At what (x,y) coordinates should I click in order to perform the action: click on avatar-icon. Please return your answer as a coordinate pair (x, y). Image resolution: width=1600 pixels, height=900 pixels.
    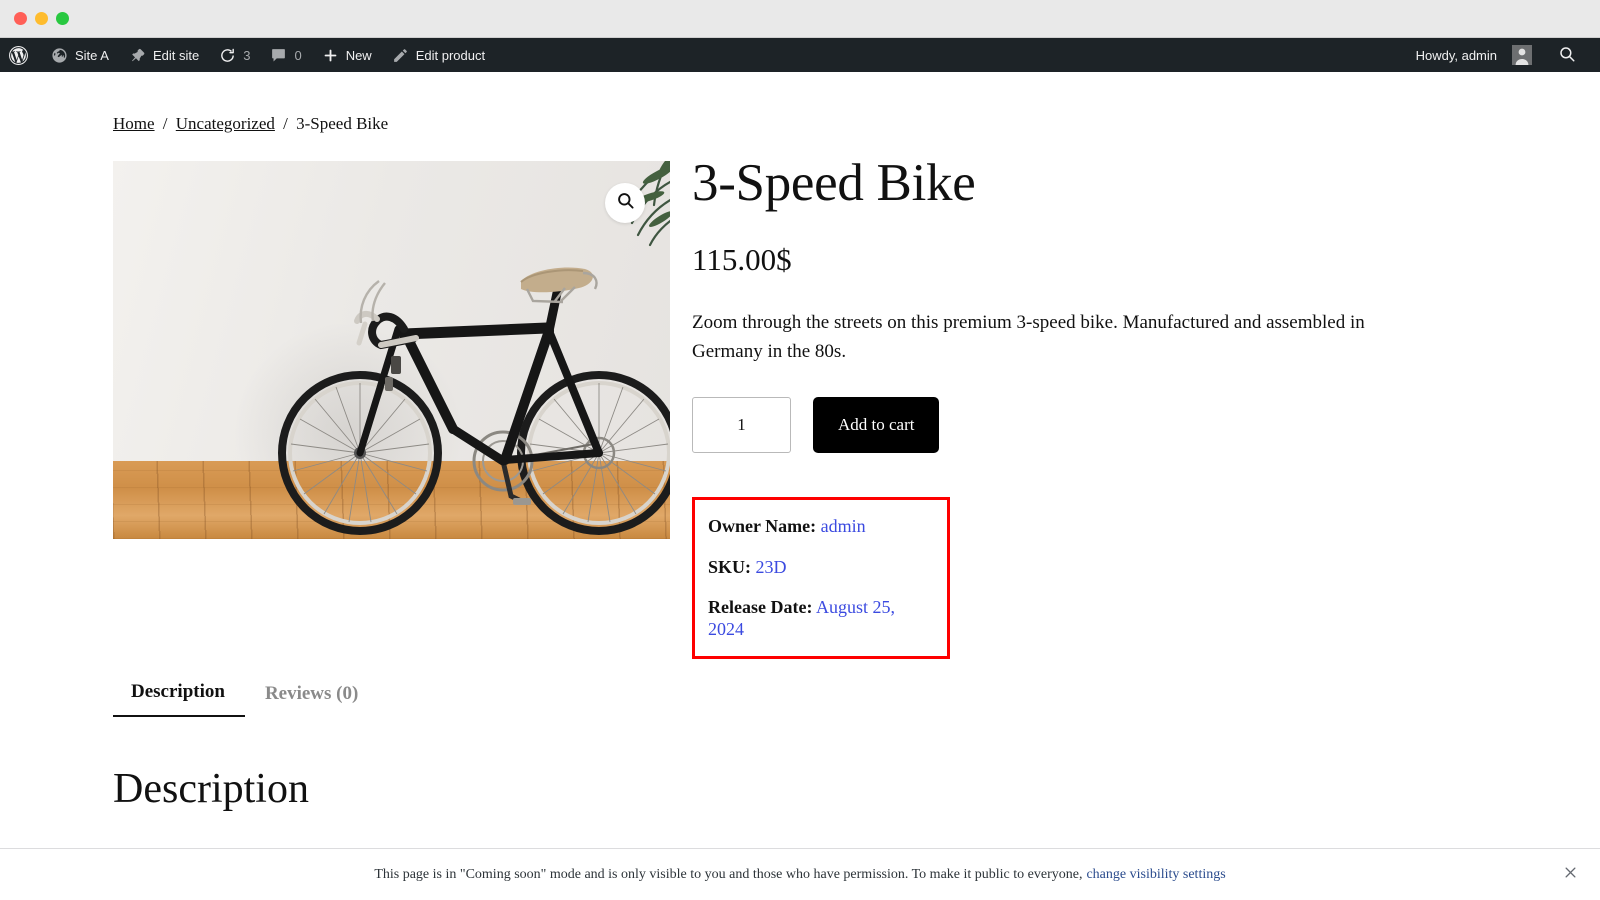
    Looking at the image, I should click on (1522, 55).